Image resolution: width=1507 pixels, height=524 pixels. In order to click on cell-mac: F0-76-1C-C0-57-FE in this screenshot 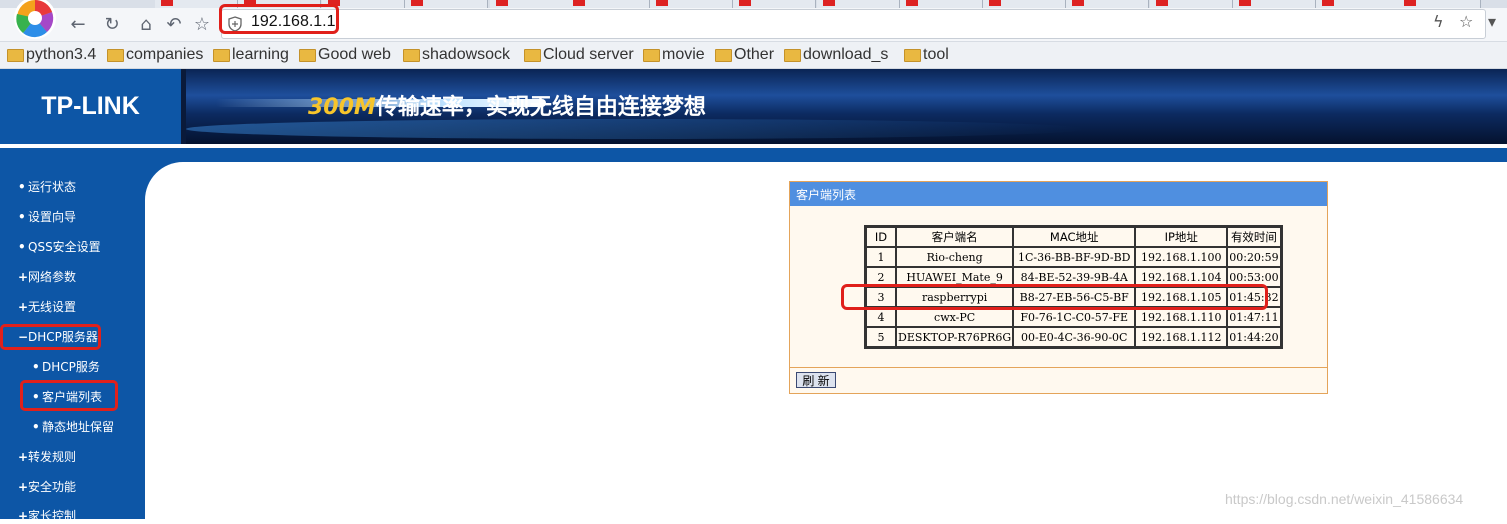, I will do `click(1074, 317)`.